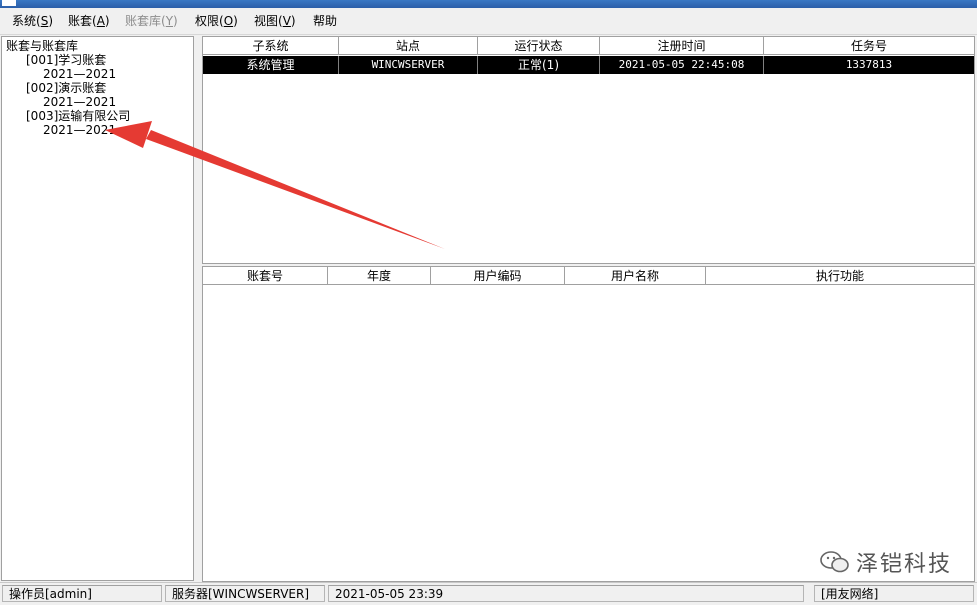 This screenshot has width=977, height=605. Describe the element at coordinates (82, 593) in the screenshot. I see `status-operator: 操作员[admin]` at that location.